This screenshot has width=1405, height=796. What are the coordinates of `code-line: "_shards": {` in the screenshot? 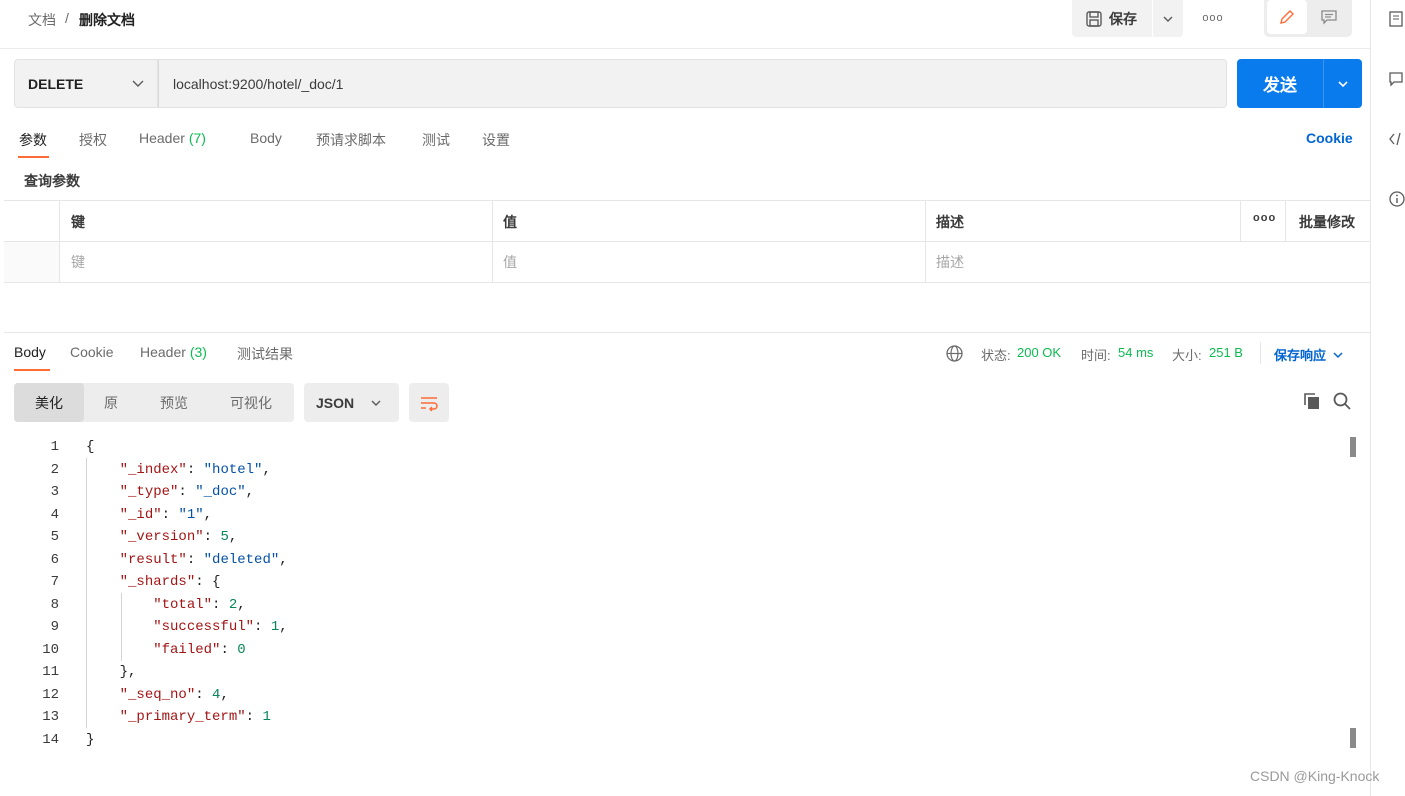 It's located at (711, 582).